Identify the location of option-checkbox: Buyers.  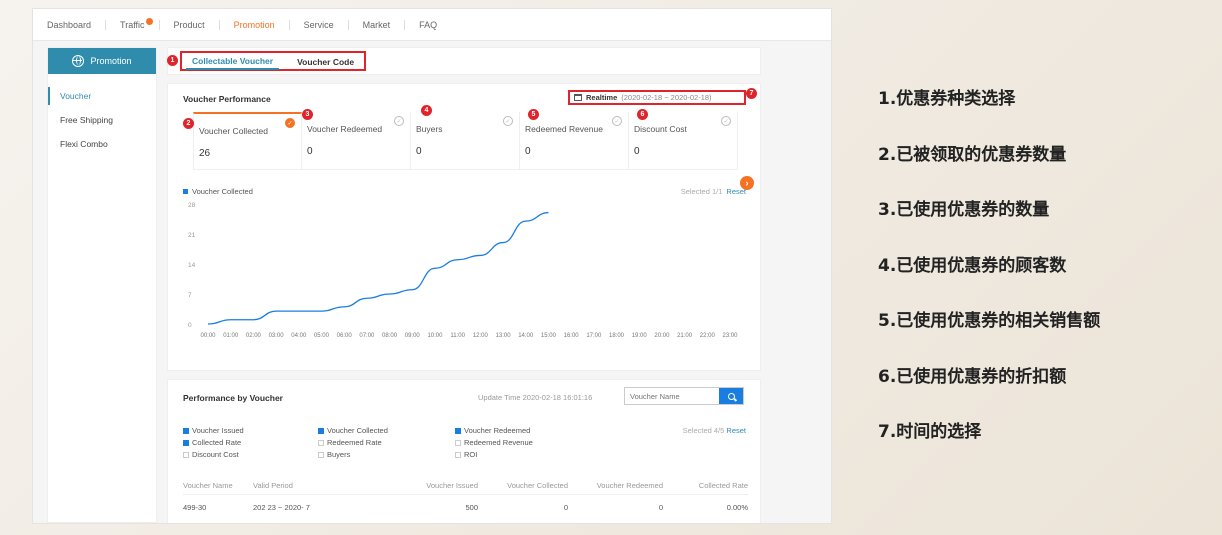
(386, 454).